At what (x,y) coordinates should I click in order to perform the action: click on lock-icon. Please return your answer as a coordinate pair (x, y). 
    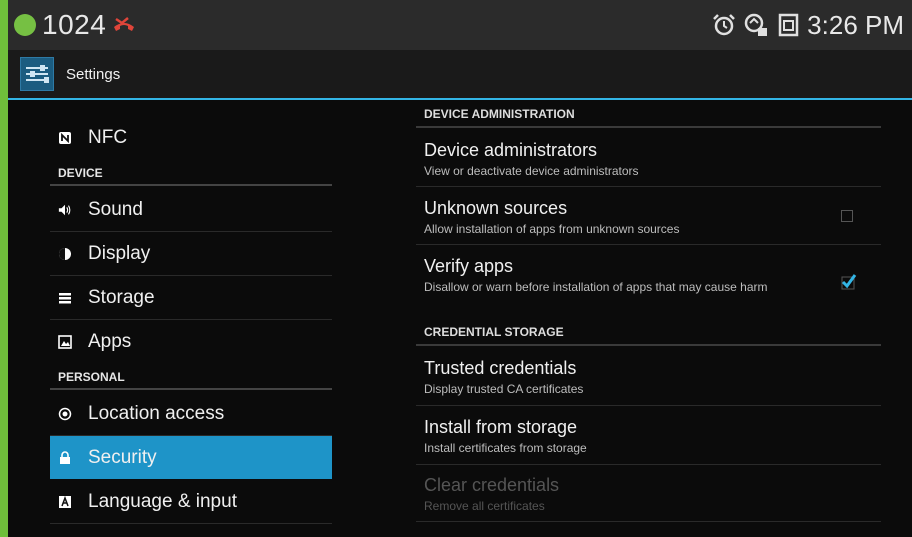
    Looking at the image, I should click on (65, 457).